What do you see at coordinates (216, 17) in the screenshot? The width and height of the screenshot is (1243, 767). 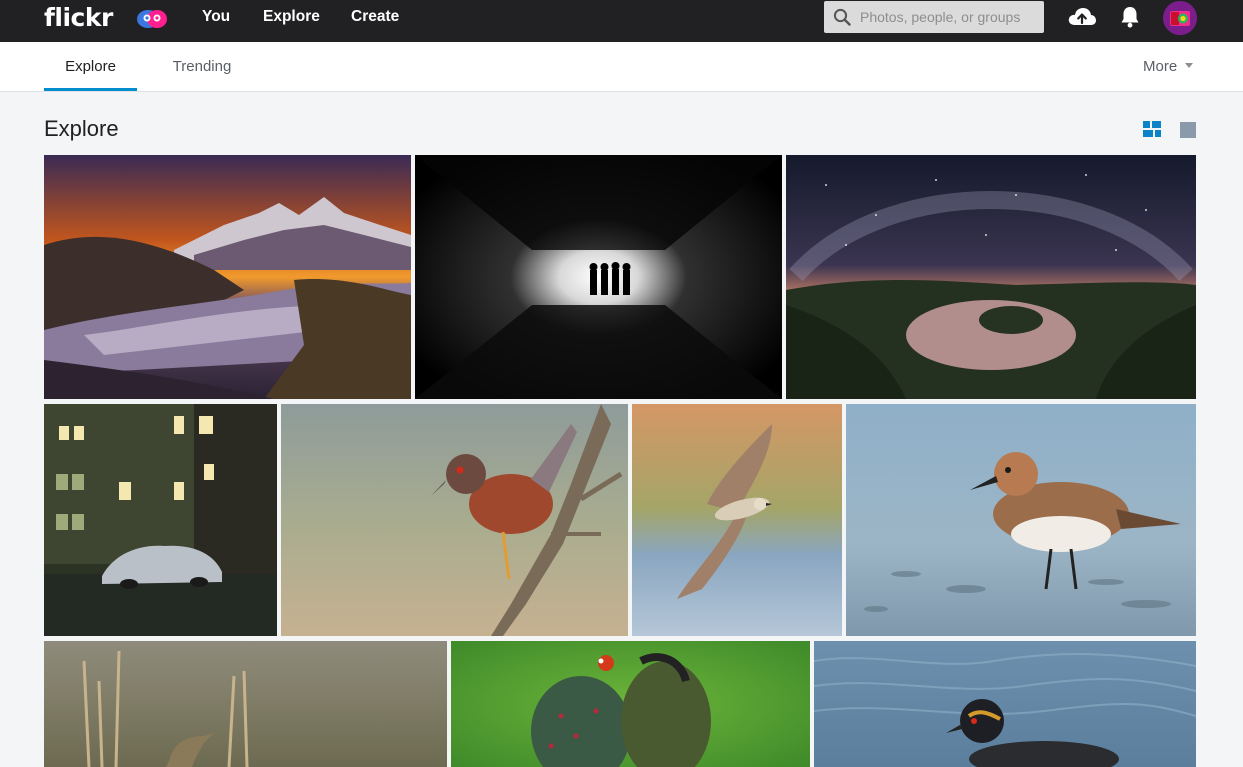 I see `nav-you: You` at bounding box center [216, 17].